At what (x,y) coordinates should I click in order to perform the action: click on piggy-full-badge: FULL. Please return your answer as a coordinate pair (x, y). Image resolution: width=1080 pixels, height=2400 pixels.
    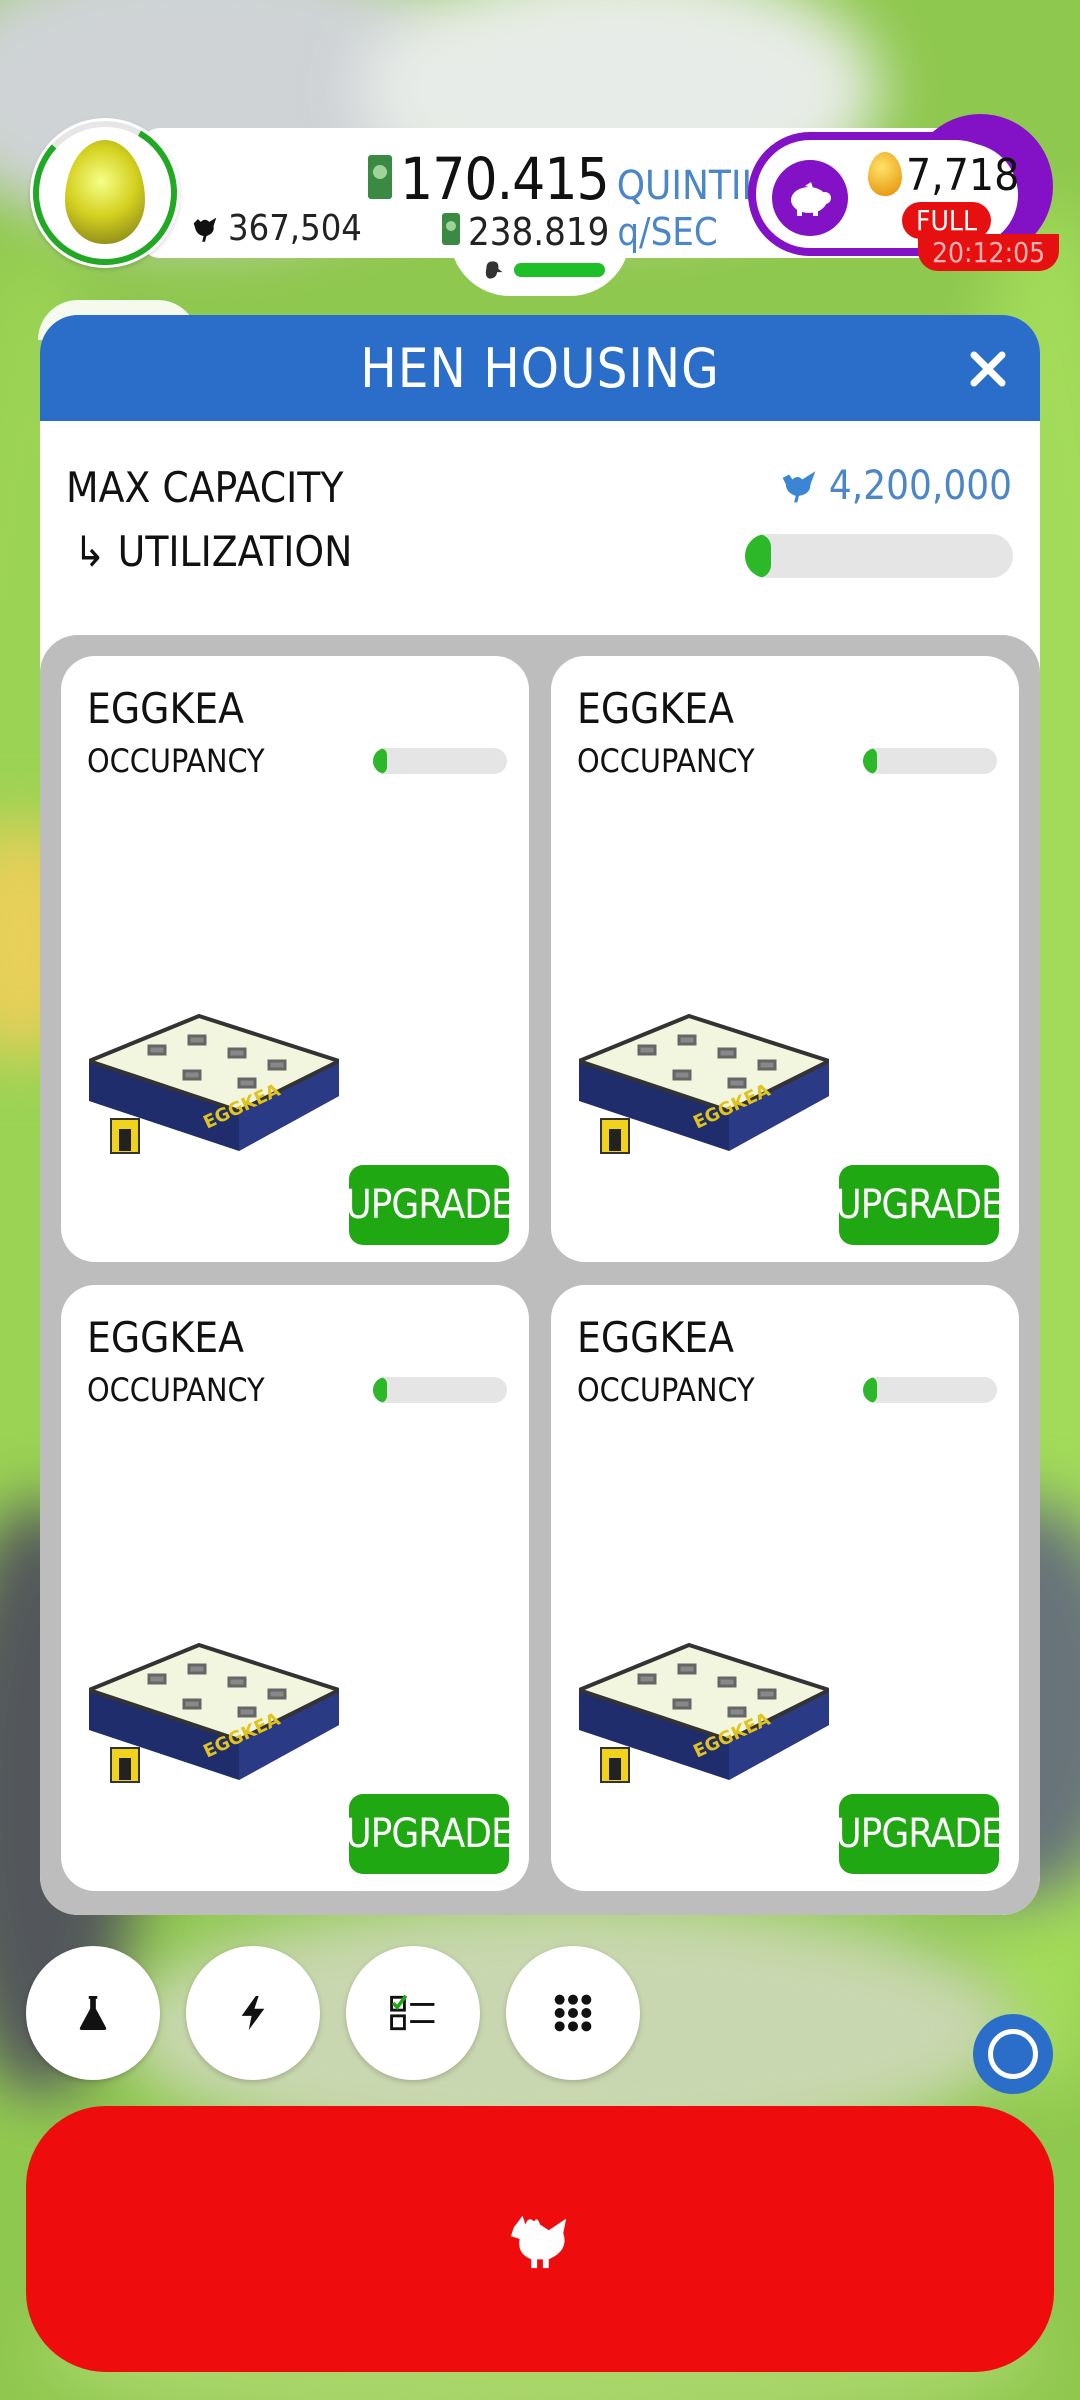
    Looking at the image, I should click on (946, 220).